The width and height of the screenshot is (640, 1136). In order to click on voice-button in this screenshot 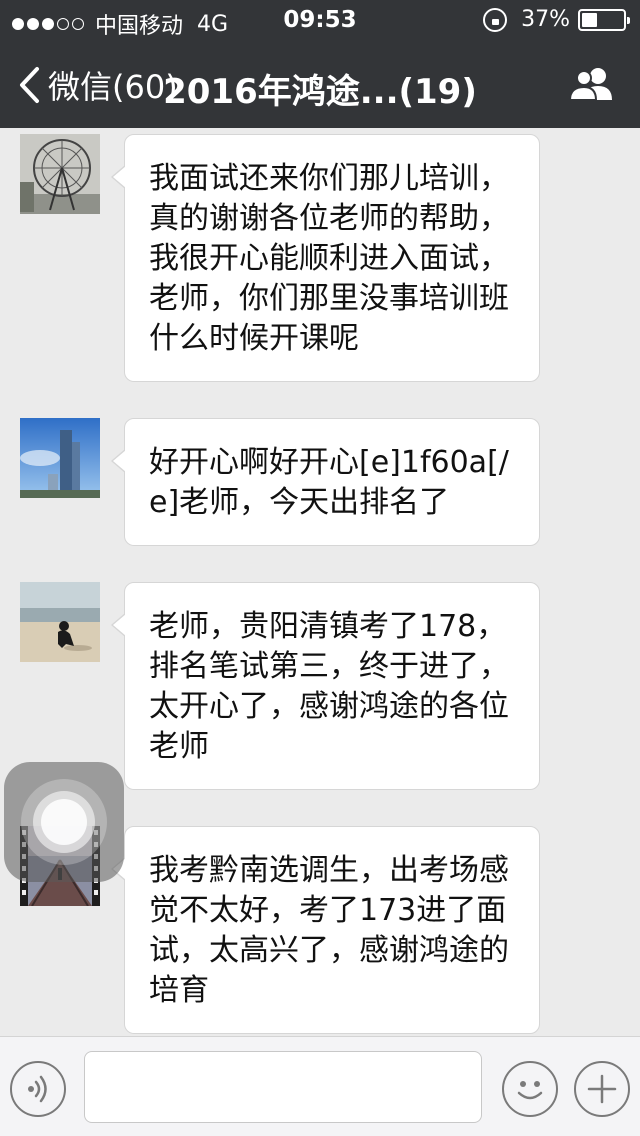, I will do `click(38, 1089)`.